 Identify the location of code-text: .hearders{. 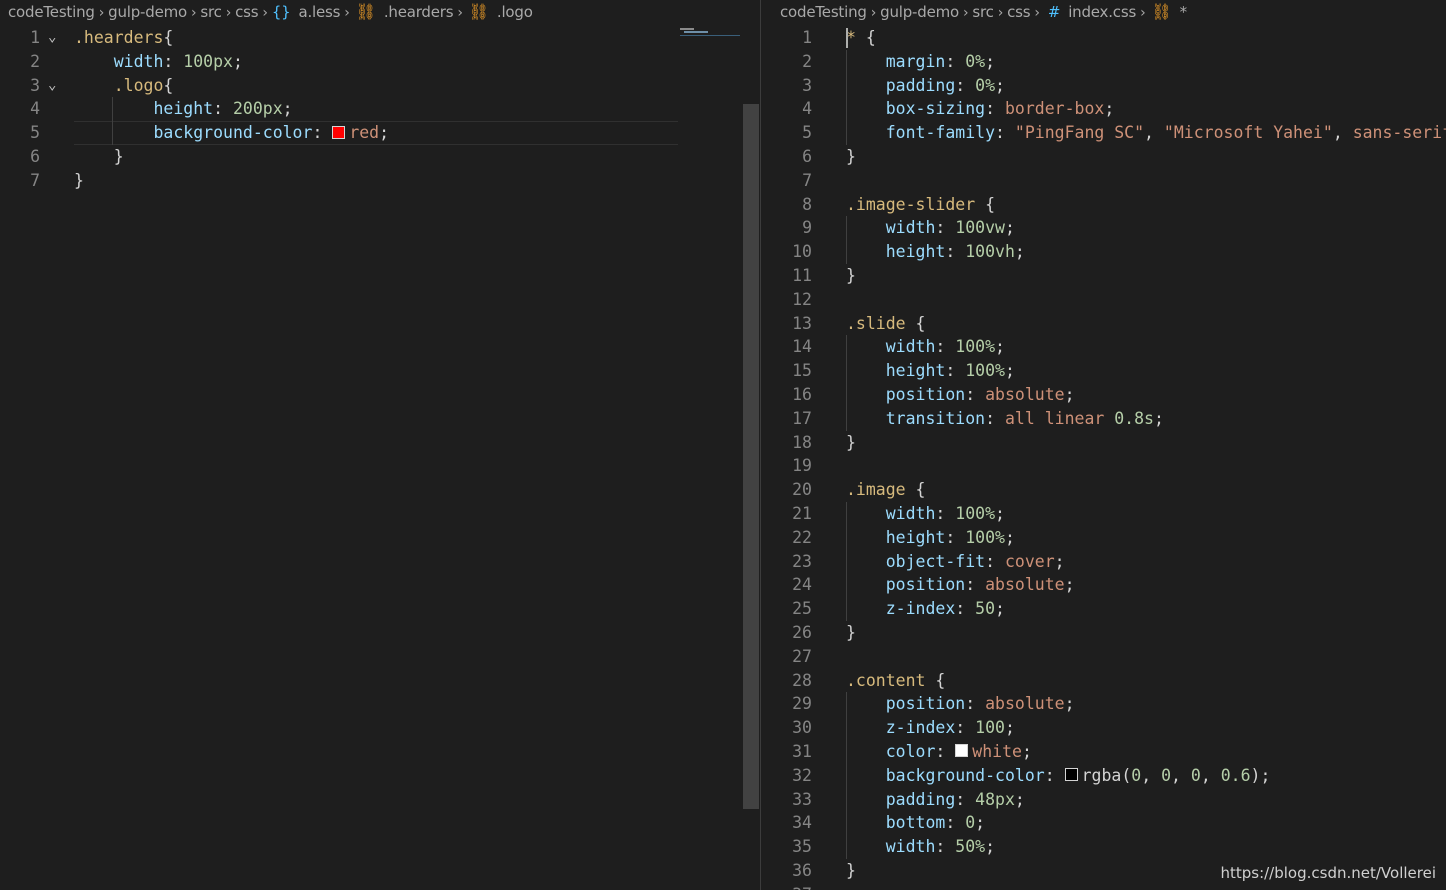
(123, 38).